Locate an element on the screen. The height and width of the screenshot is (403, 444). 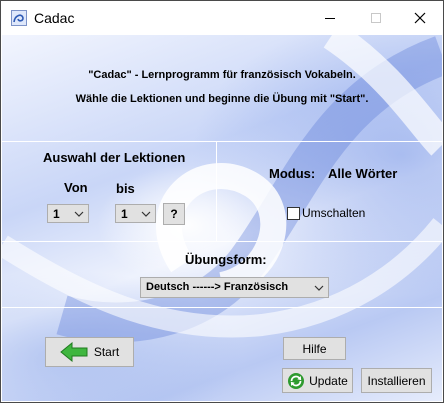
maximize-icon is located at coordinates (376, 18).